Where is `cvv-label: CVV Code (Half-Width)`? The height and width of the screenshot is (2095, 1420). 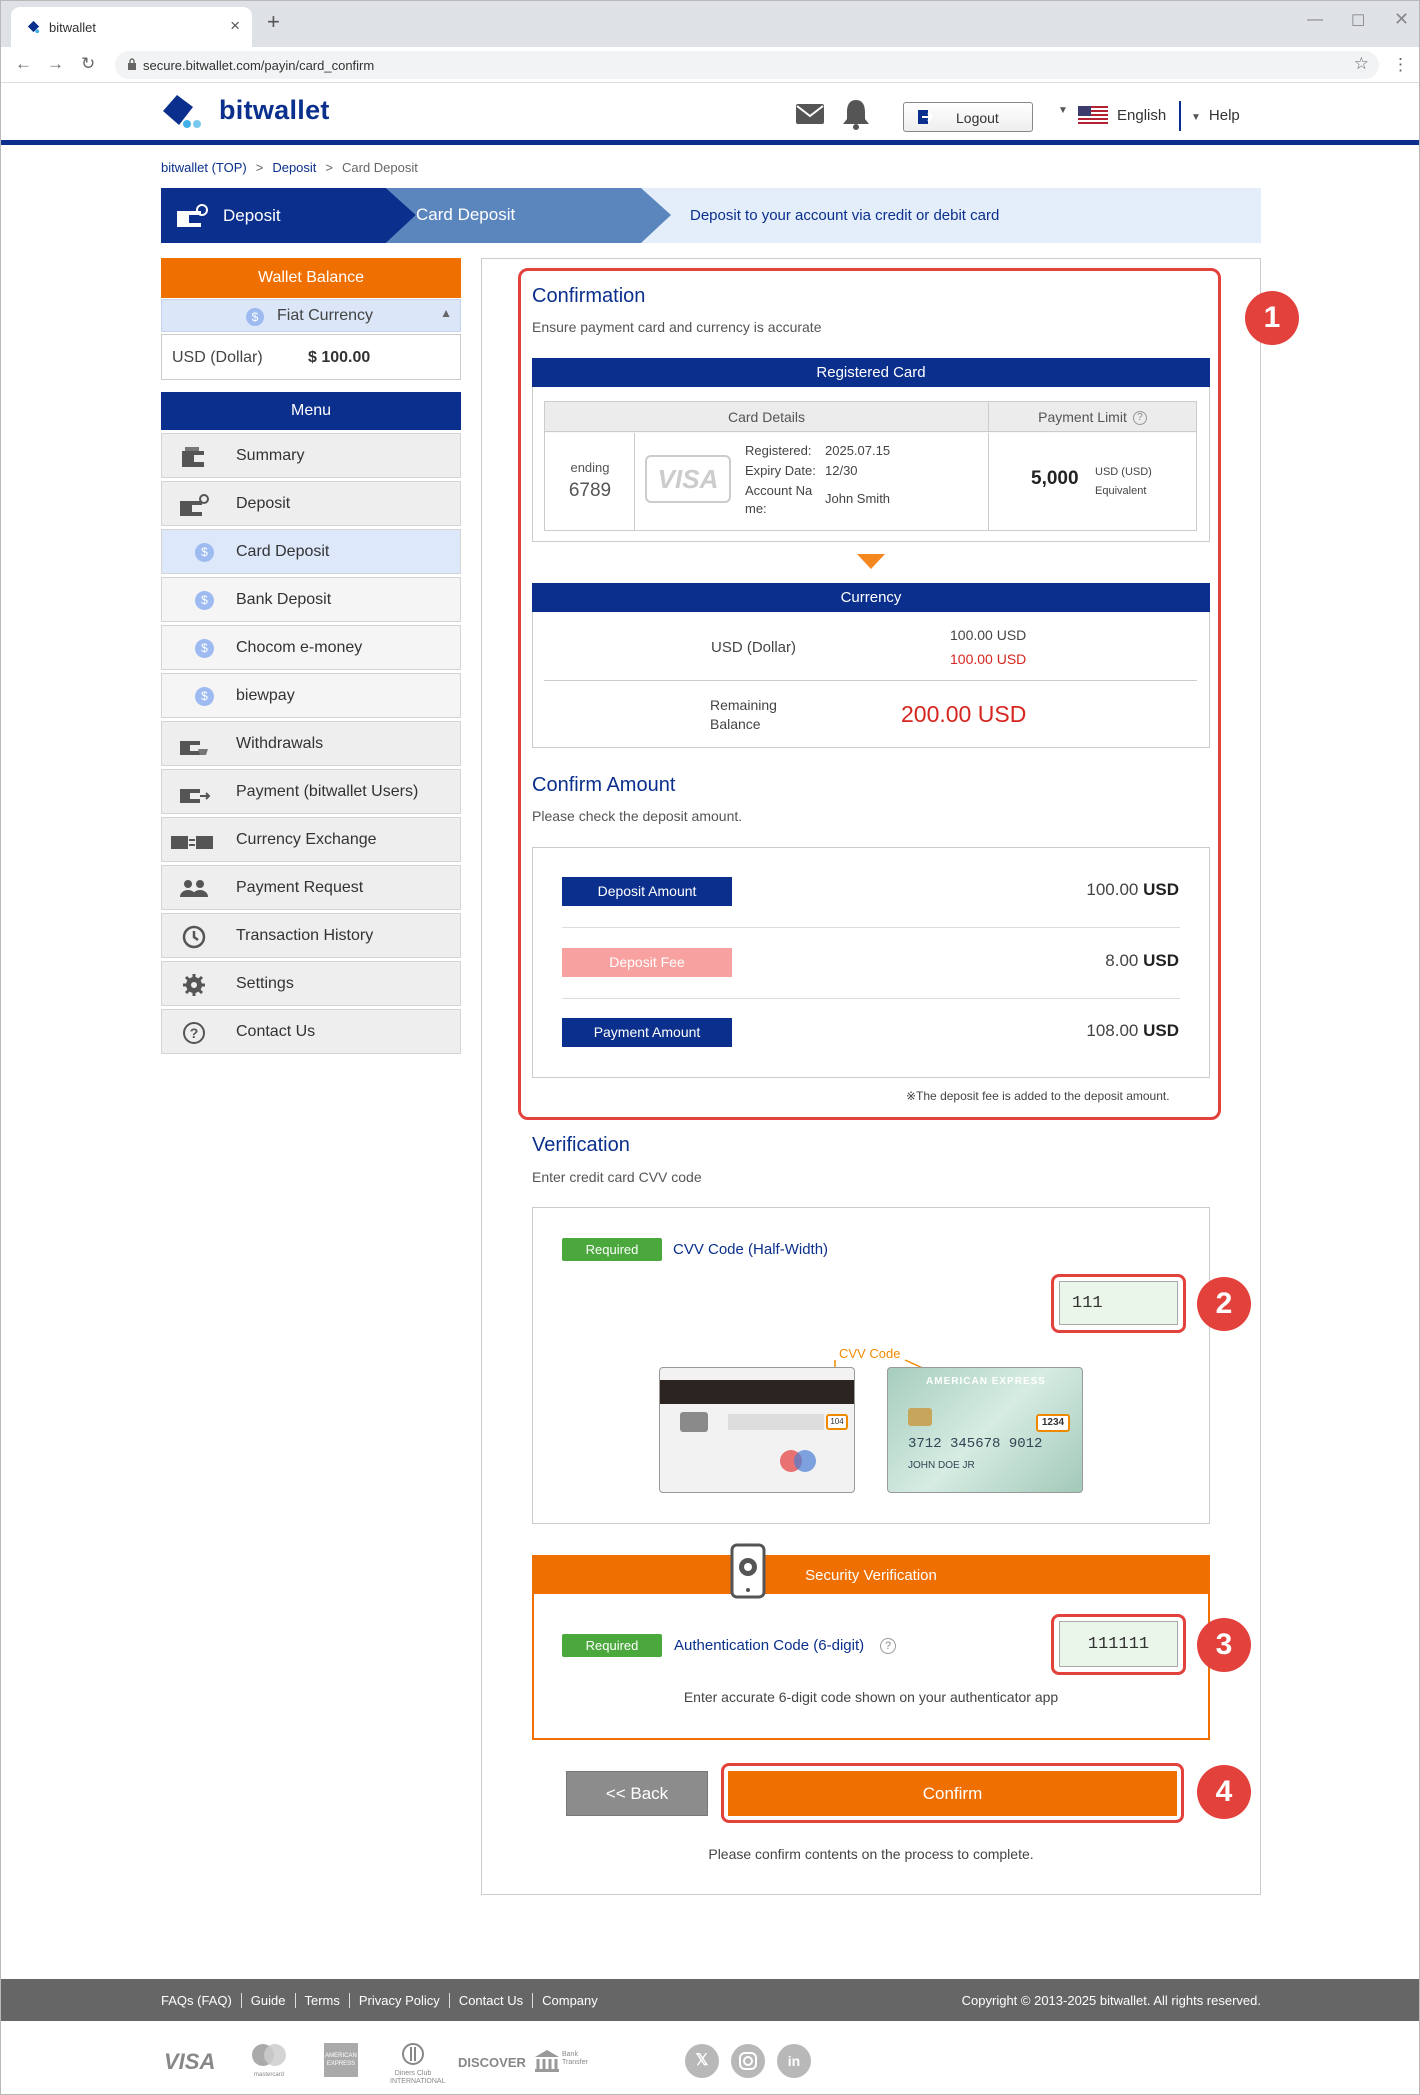
cvv-label: CVV Code (Half-Width) is located at coordinates (751, 1249).